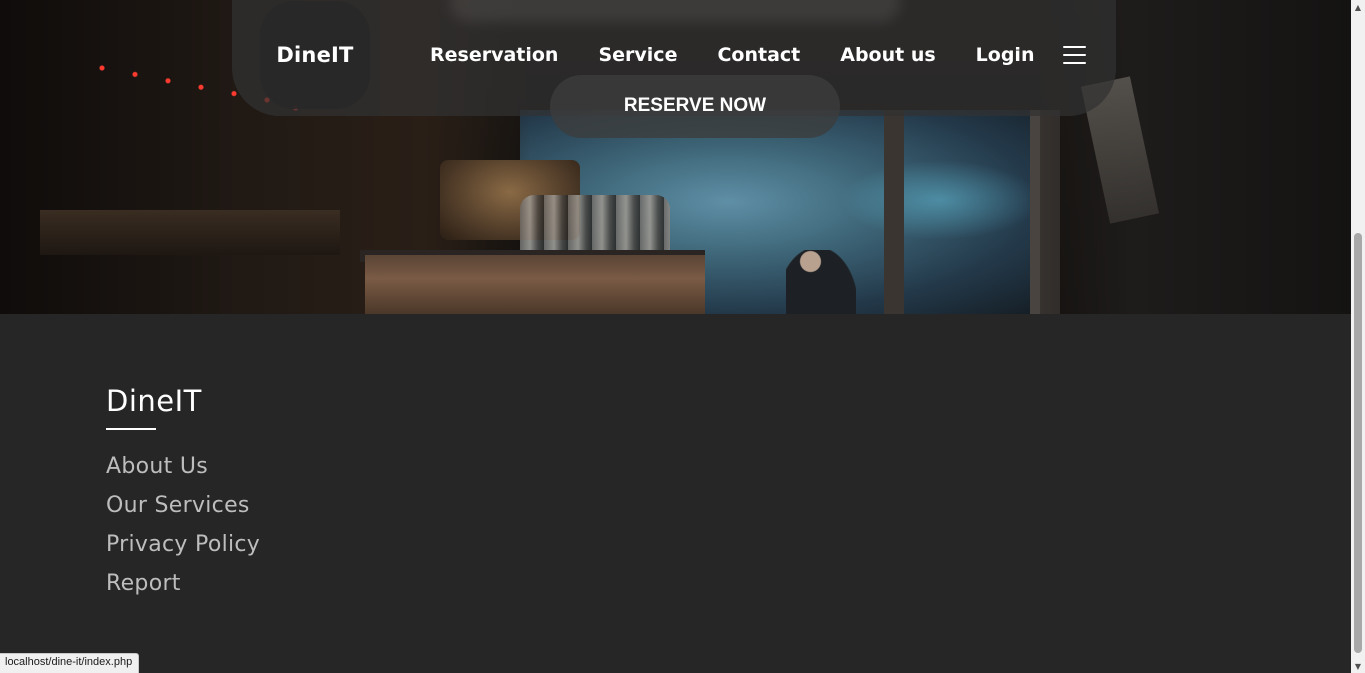 The height and width of the screenshot is (673, 1365). I want to click on nav-link-contact: Contact, so click(758, 55).